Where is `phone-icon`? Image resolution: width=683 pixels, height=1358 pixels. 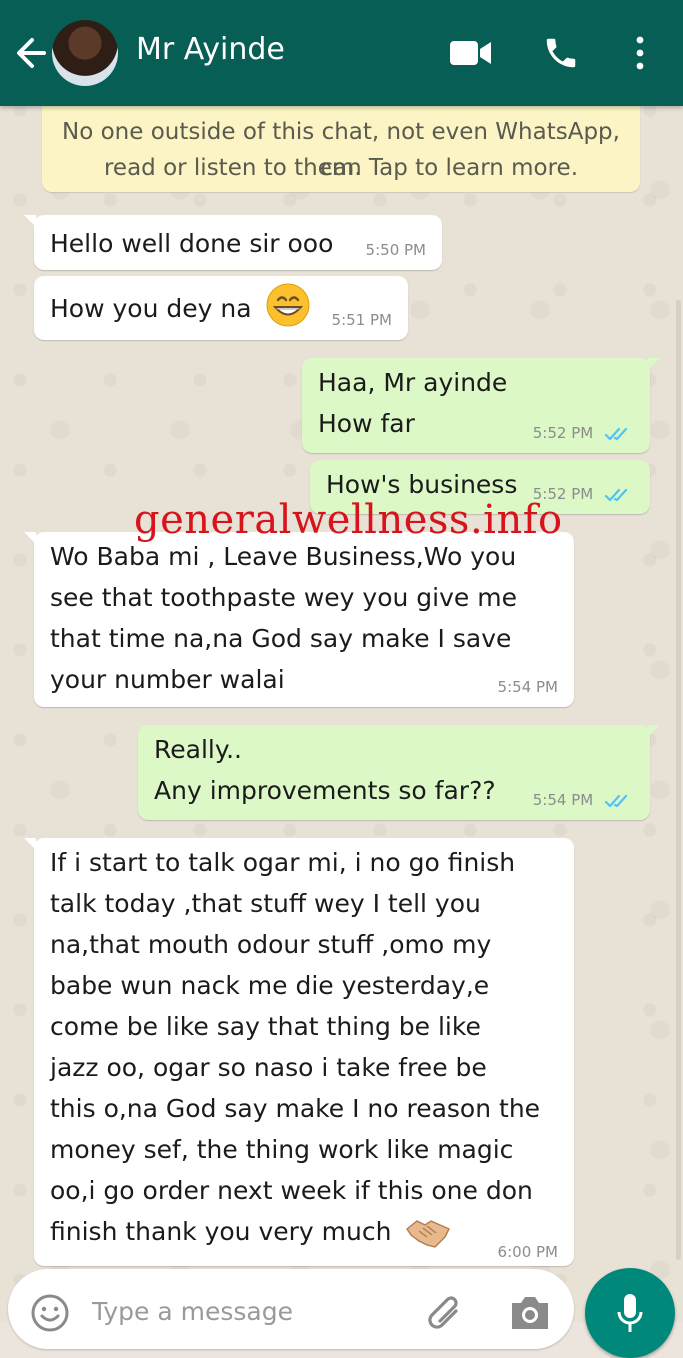 phone-icon is located at coordinates (561, 53).